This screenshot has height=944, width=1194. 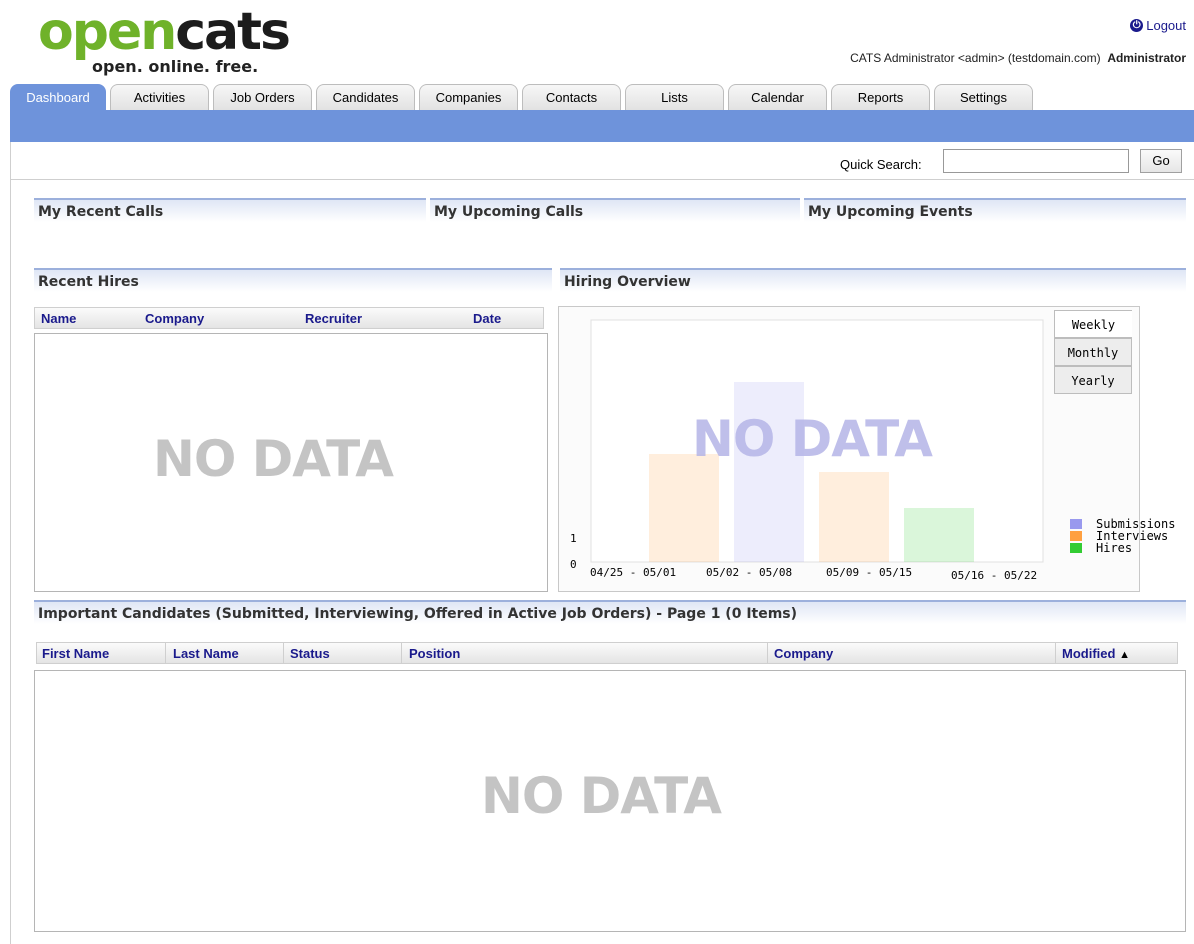 What do you see at coordinates (159, 97) in the screenshot?
I see `tab-activities: Activities` at bounding box center [159, 97].